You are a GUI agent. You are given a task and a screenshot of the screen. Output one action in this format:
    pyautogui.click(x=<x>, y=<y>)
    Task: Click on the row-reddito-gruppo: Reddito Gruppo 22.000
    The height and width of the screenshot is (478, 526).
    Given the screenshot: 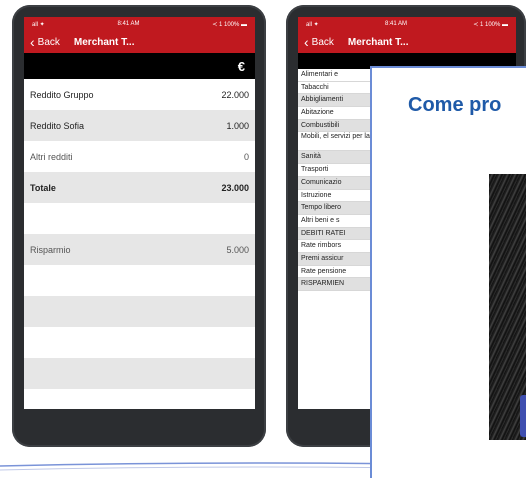 What is the action you would take?
    pyautogui.click(x=139, y=94)
    